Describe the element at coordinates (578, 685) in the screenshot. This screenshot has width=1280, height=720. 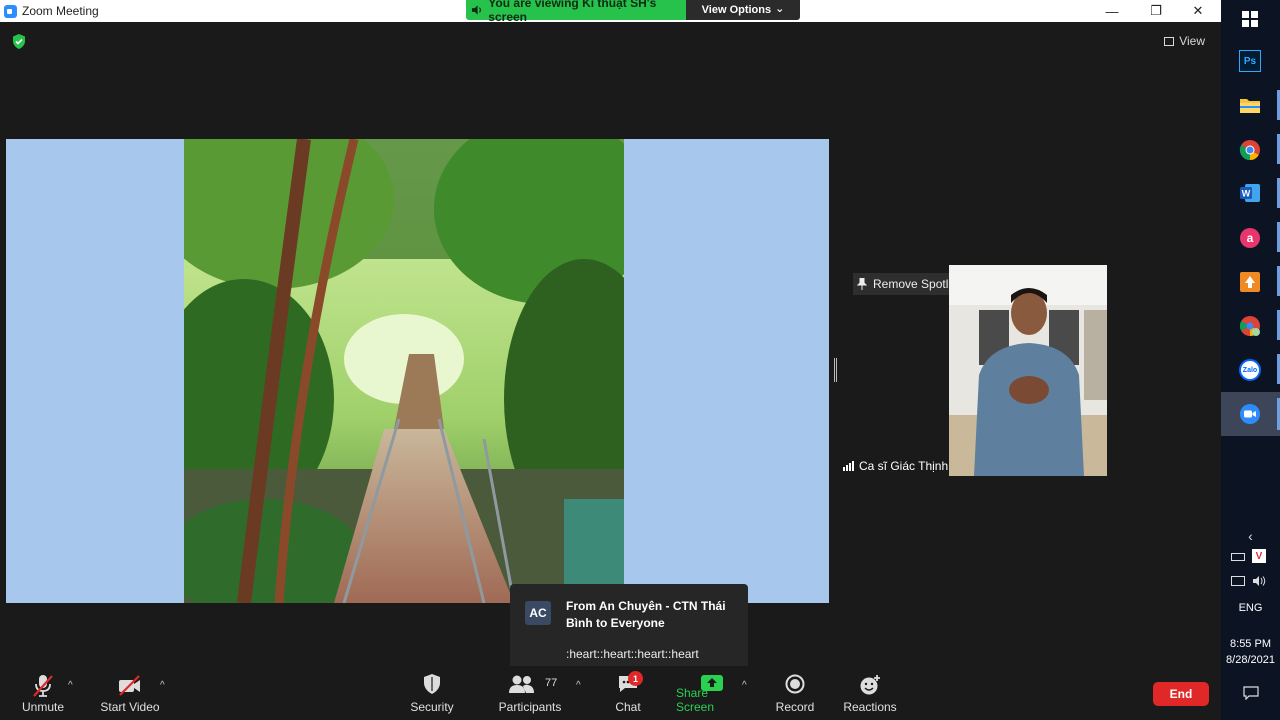
I see `participants-options-caret: ^` at that location.